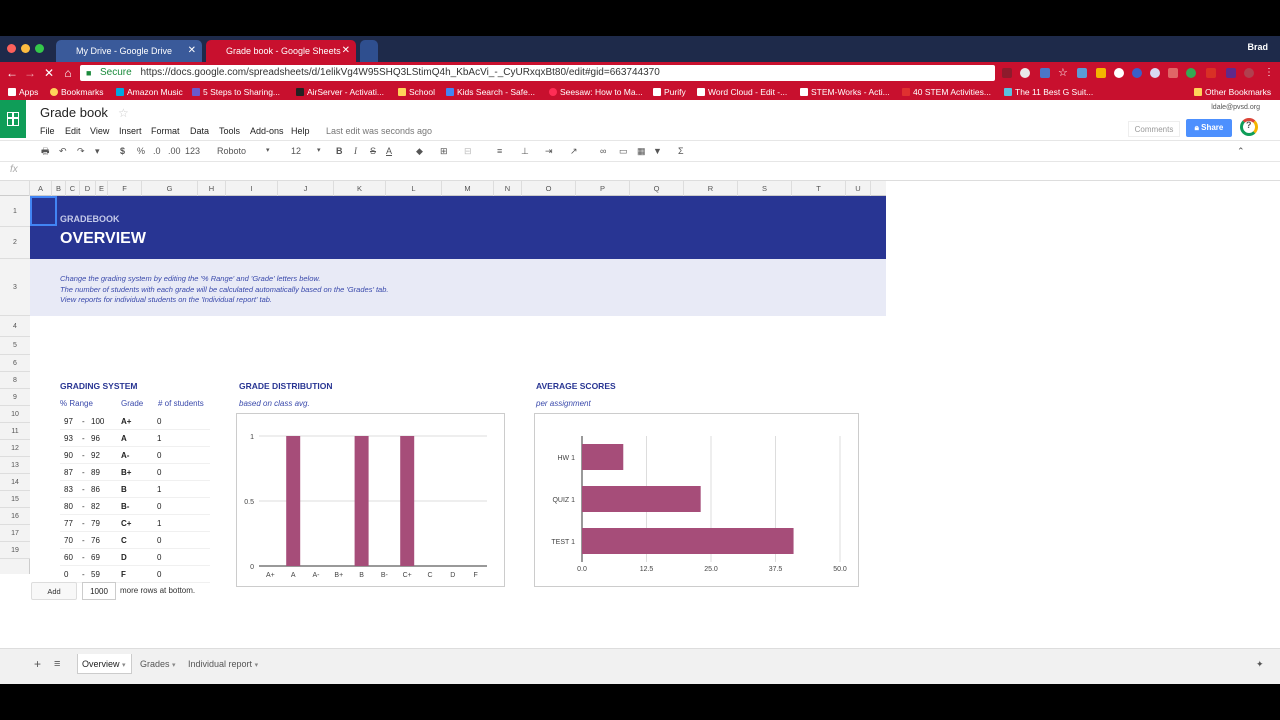 Image resolution: width=1280 pixels, height=720 pixels. Describe the element at coordinates (97, 151) in the screenshot. I see `paint-format-icon: ▾` at that location.